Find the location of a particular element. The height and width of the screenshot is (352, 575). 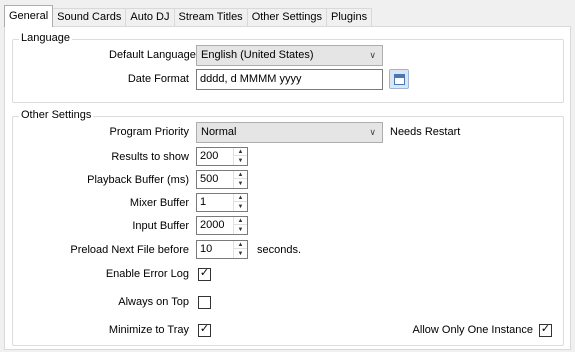

date-format-input: dddd, d MMMM yyyy is located at coordinates (289, 79).